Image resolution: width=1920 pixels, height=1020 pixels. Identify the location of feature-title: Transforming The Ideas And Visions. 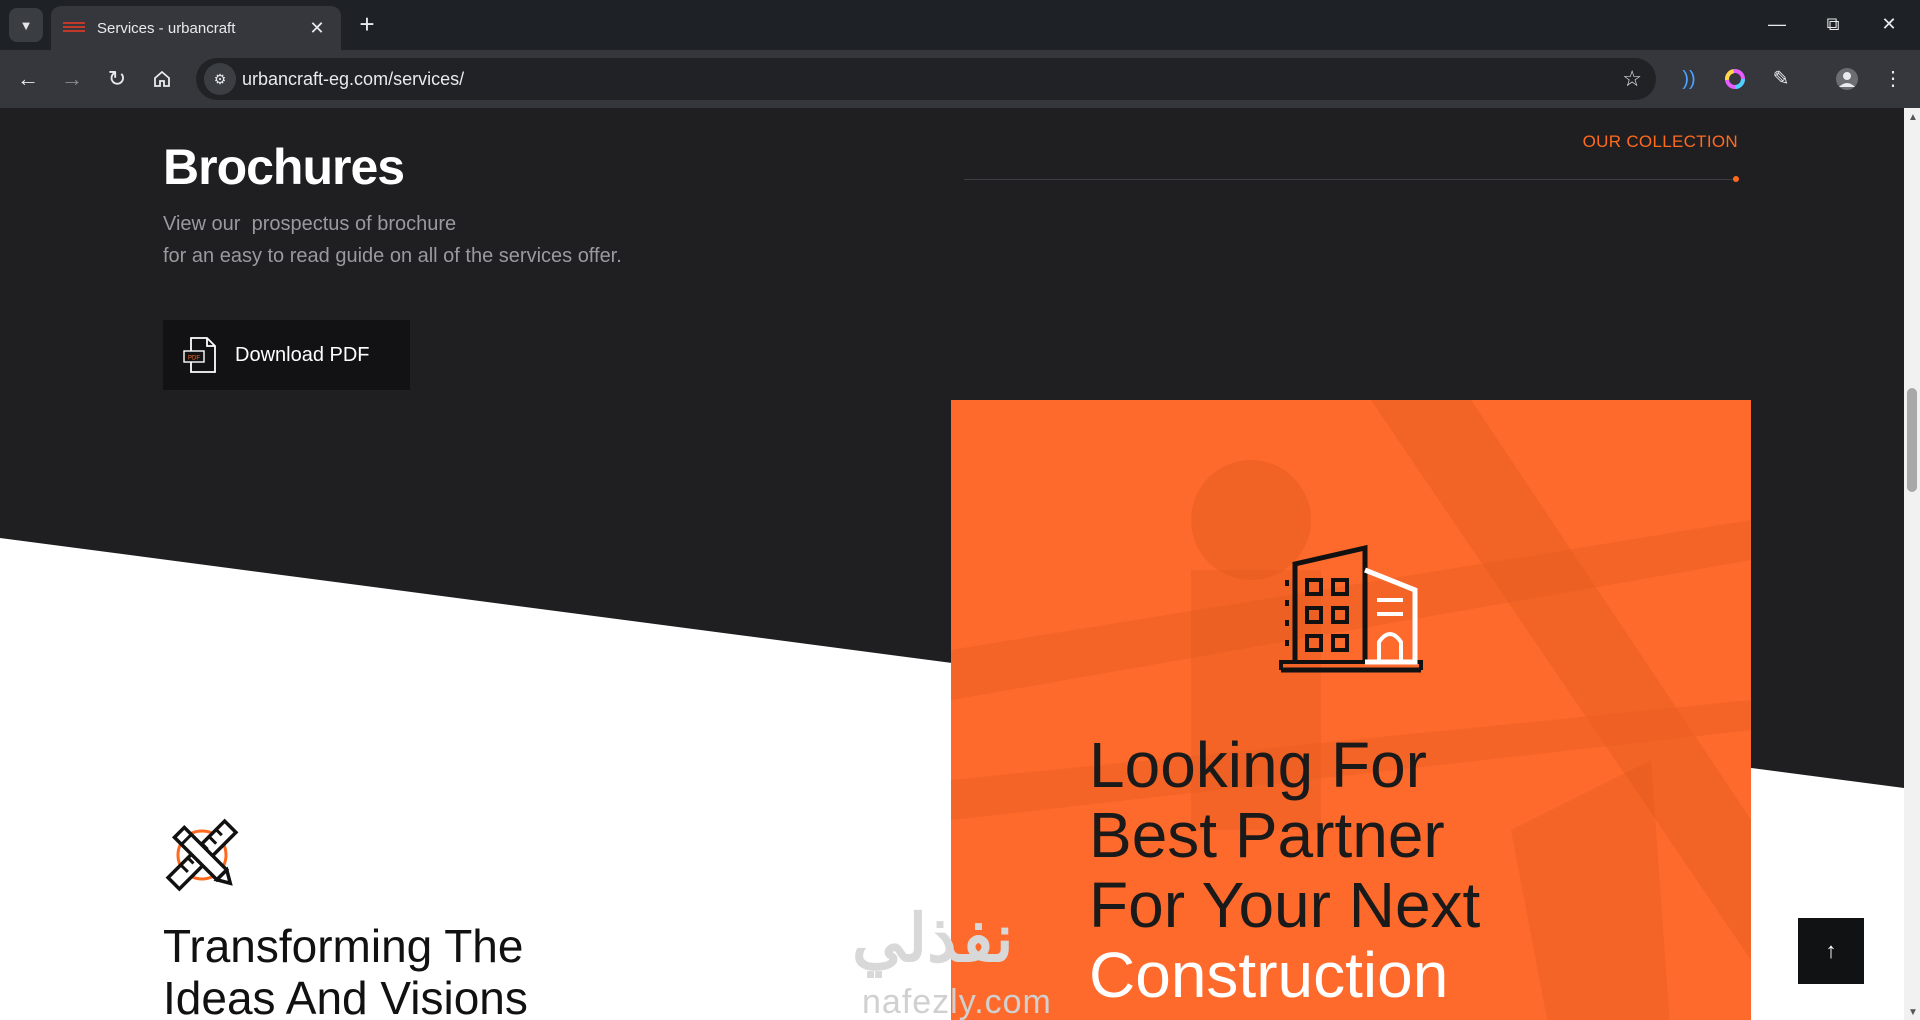
(463, 970).